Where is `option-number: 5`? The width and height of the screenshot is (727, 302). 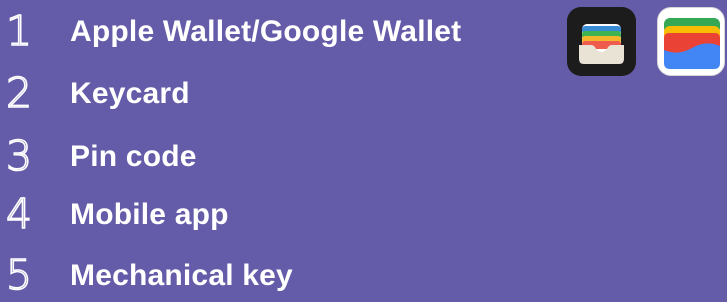
option-number: 5 is located at coordinates (19, 275).